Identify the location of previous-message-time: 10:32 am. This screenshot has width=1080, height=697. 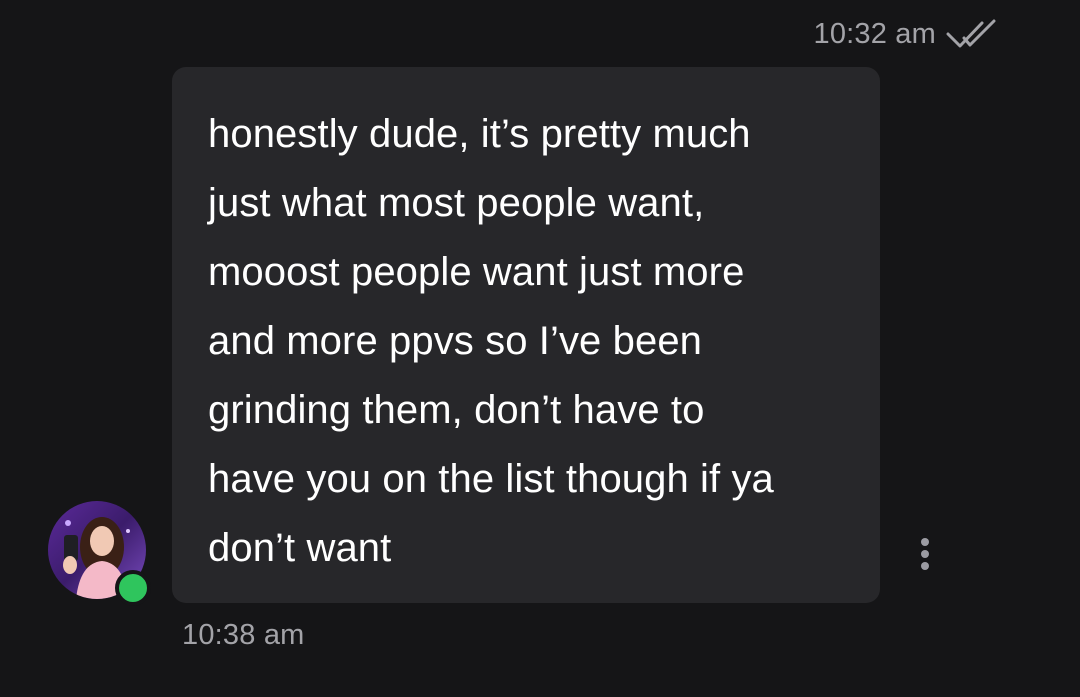
(874, 33).